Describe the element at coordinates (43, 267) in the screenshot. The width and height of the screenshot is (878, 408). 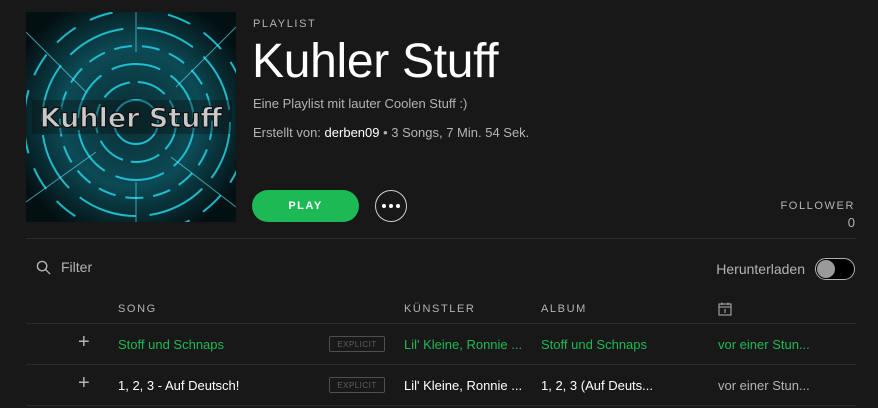
I see `search-icon` at that location.